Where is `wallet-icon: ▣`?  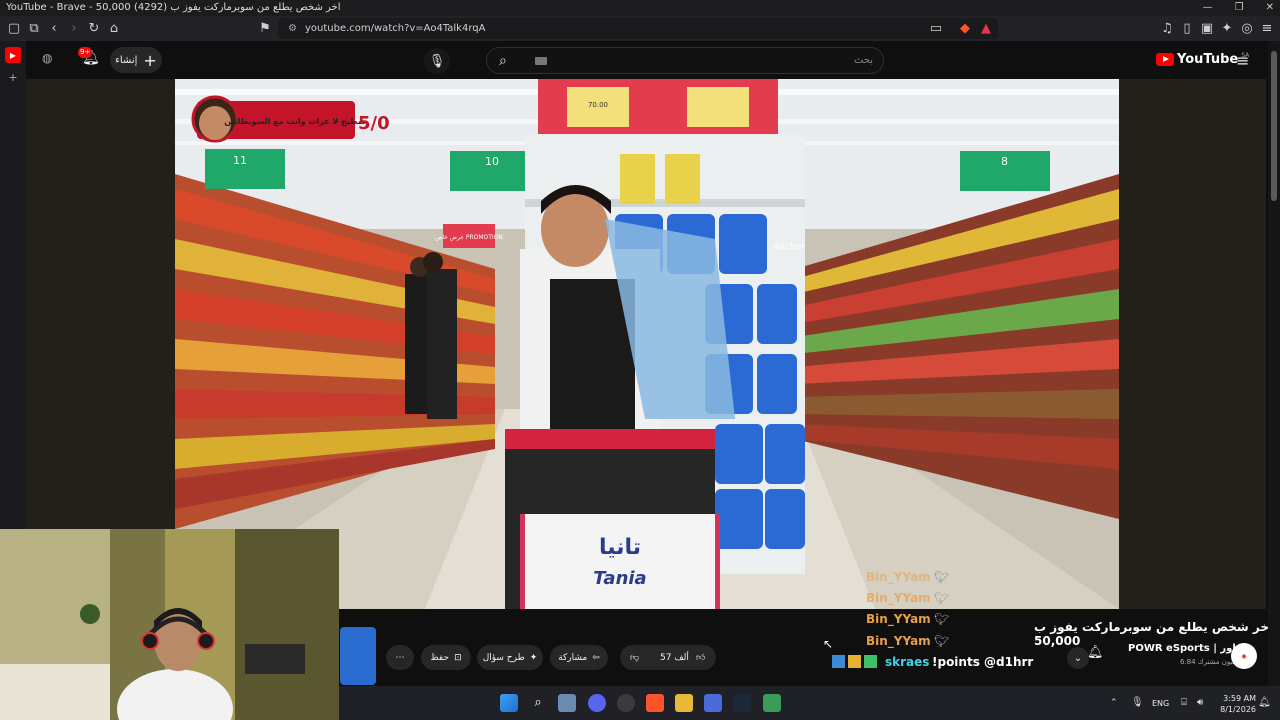
wallet-icon: ▣ is located at coordinates (1207, 29).